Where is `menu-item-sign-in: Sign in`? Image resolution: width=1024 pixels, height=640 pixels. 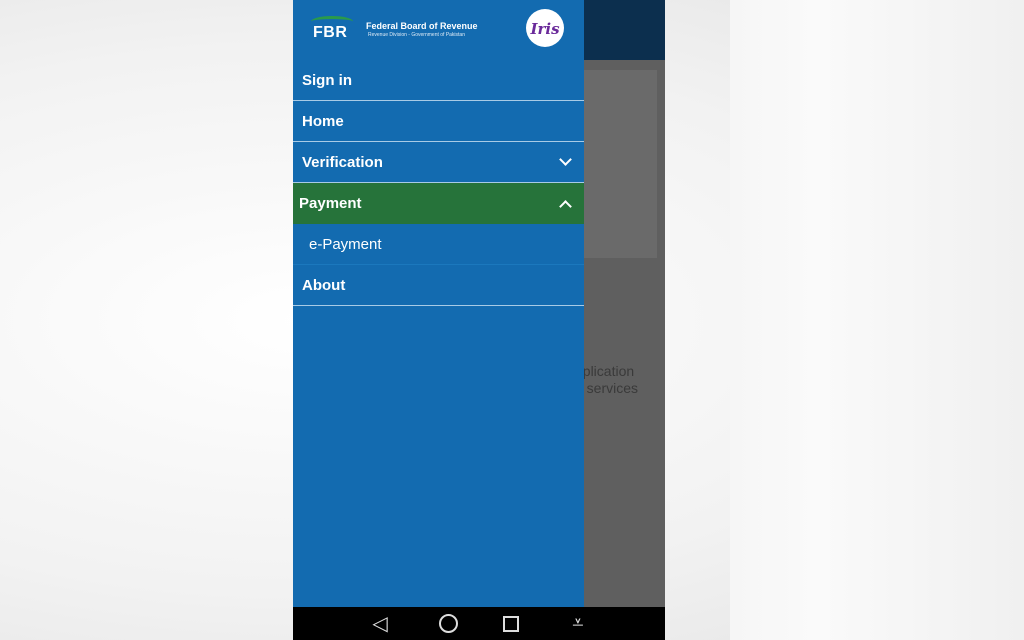
menu-item-sign-in: Sign in is located at coordinates (438, 80).